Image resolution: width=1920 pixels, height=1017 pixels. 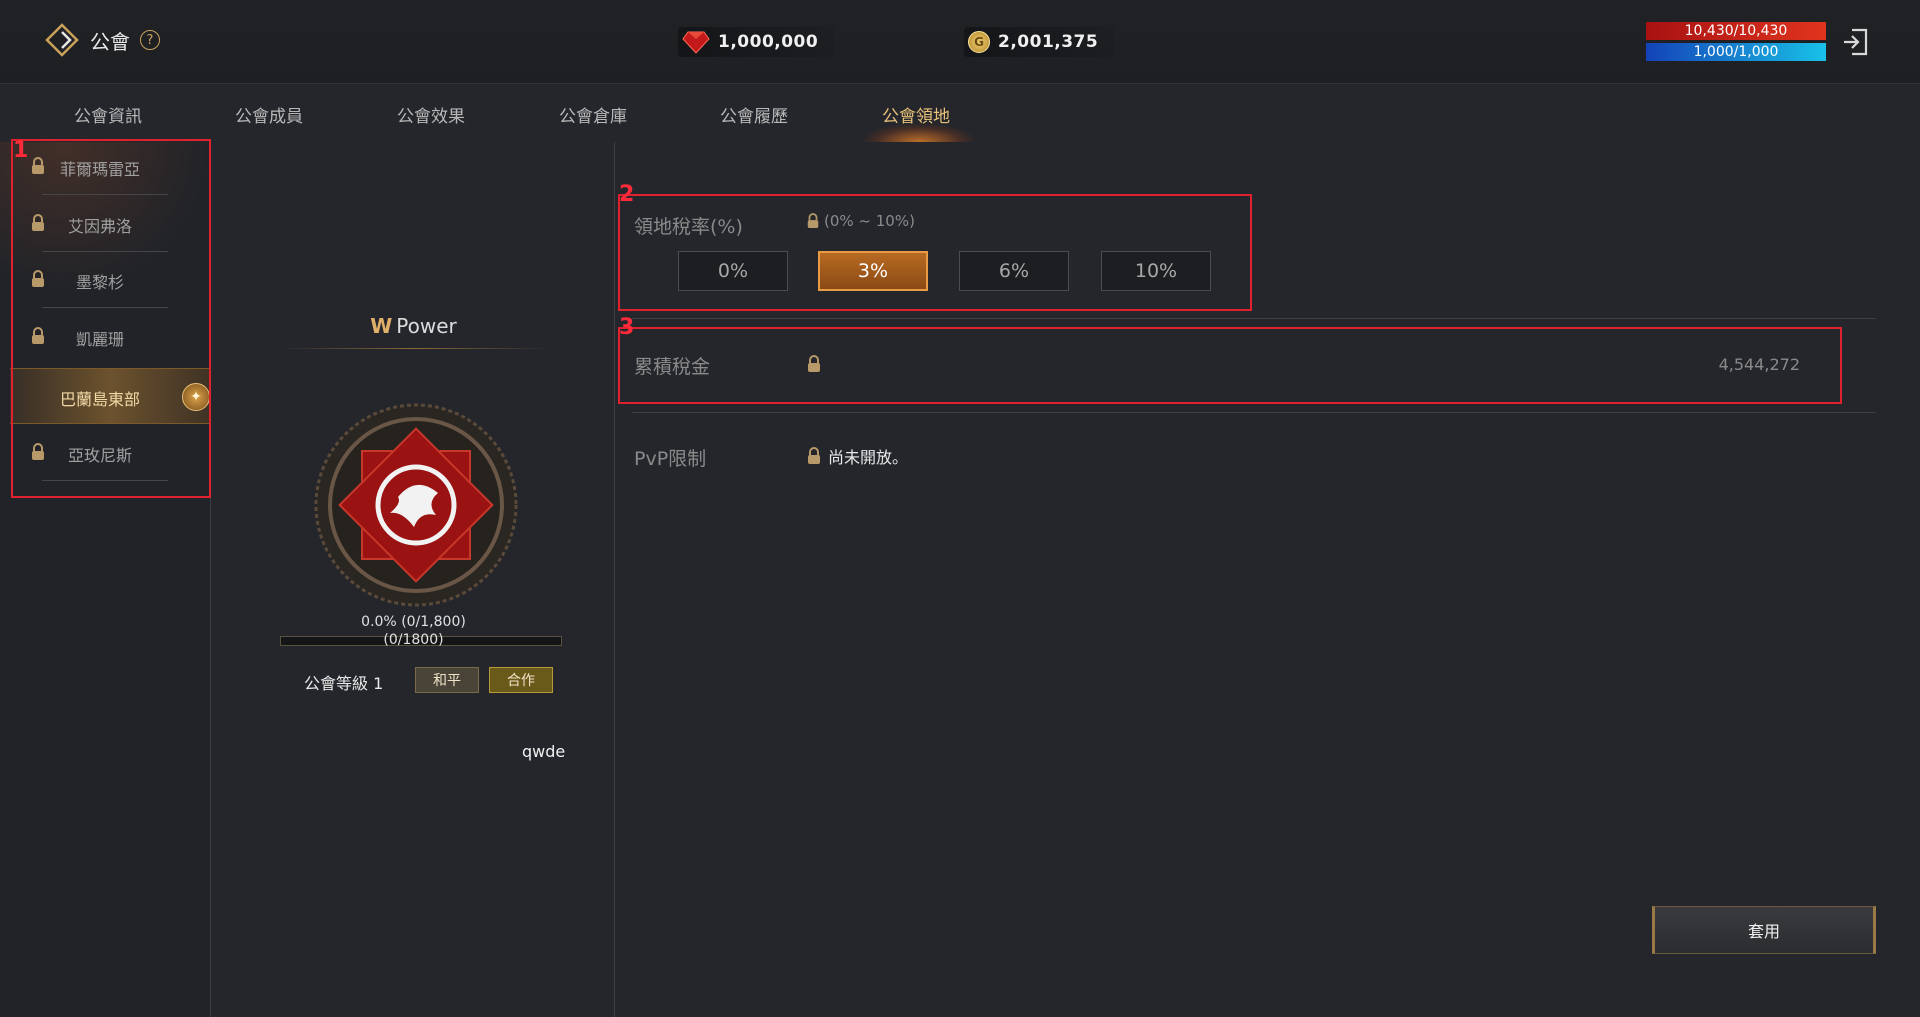 What do you see at coordinates (593, 114) in the screenshot?
I see `tab-guild-storage: 公會倉庫` at bounding box center [593, 114].